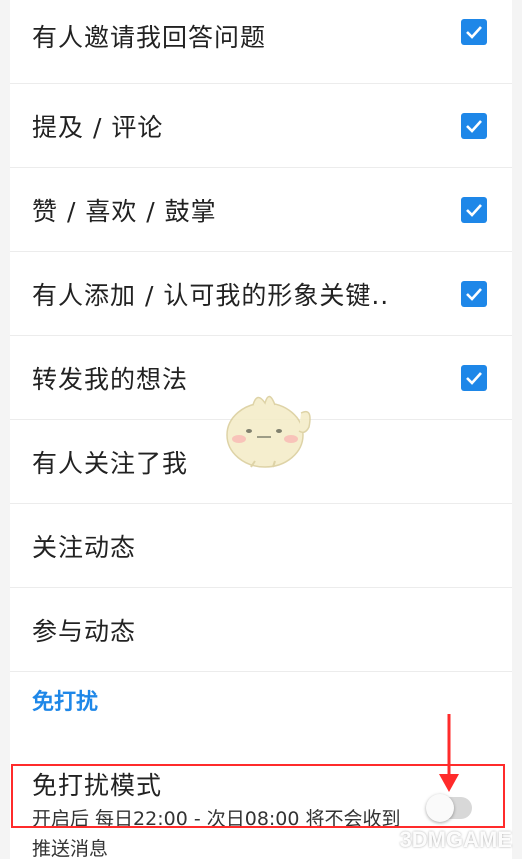 Image resolution: width=522 pixels, height=864 pixels. I want to click on highlight-box, so click(258, 796).